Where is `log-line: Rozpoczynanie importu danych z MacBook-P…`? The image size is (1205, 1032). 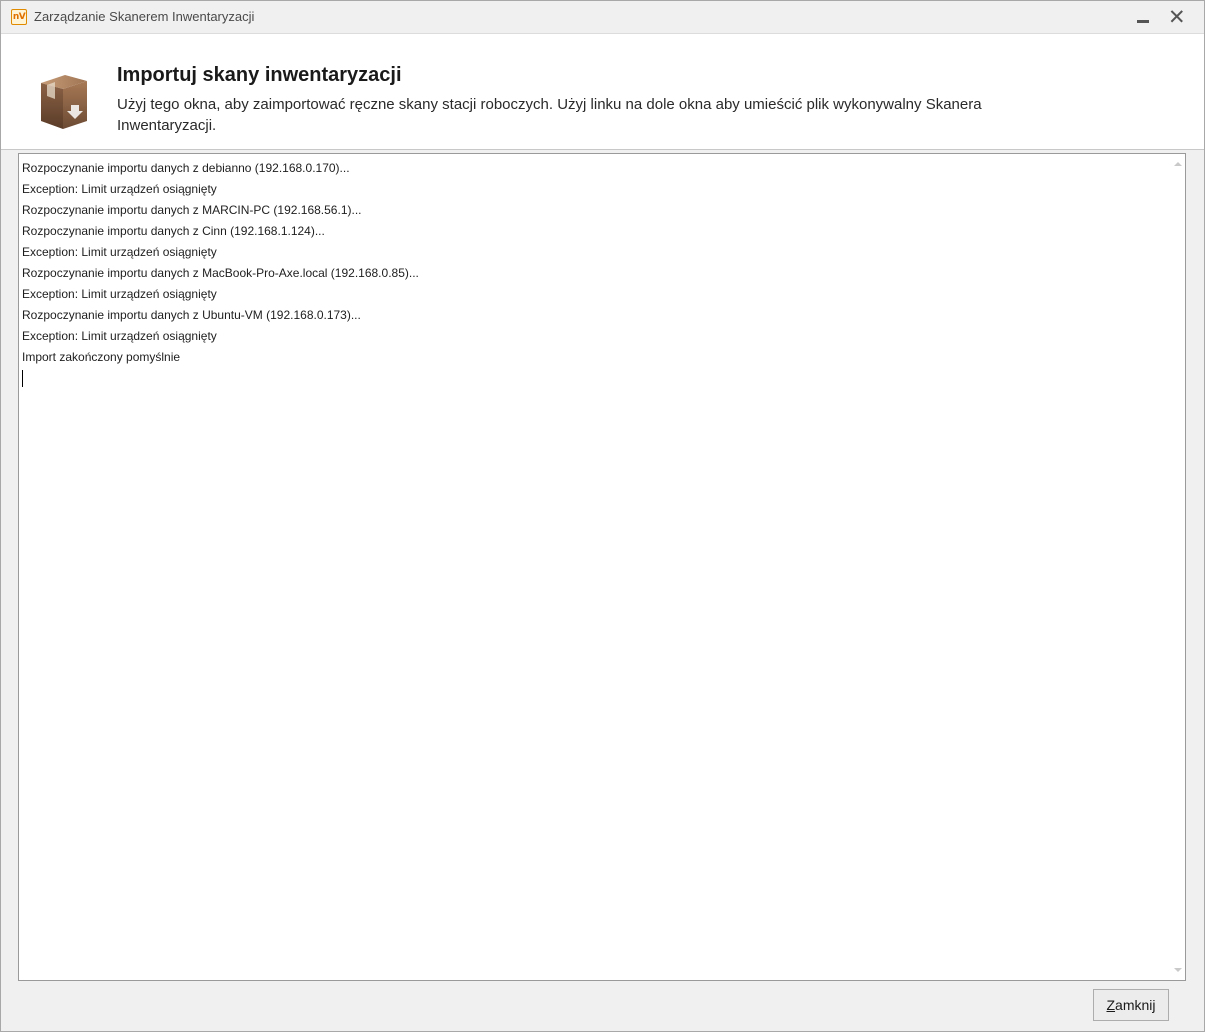 log-line: Rozpoczynanie importu danych z MacBook-P… is located at coordinates (220, 273).